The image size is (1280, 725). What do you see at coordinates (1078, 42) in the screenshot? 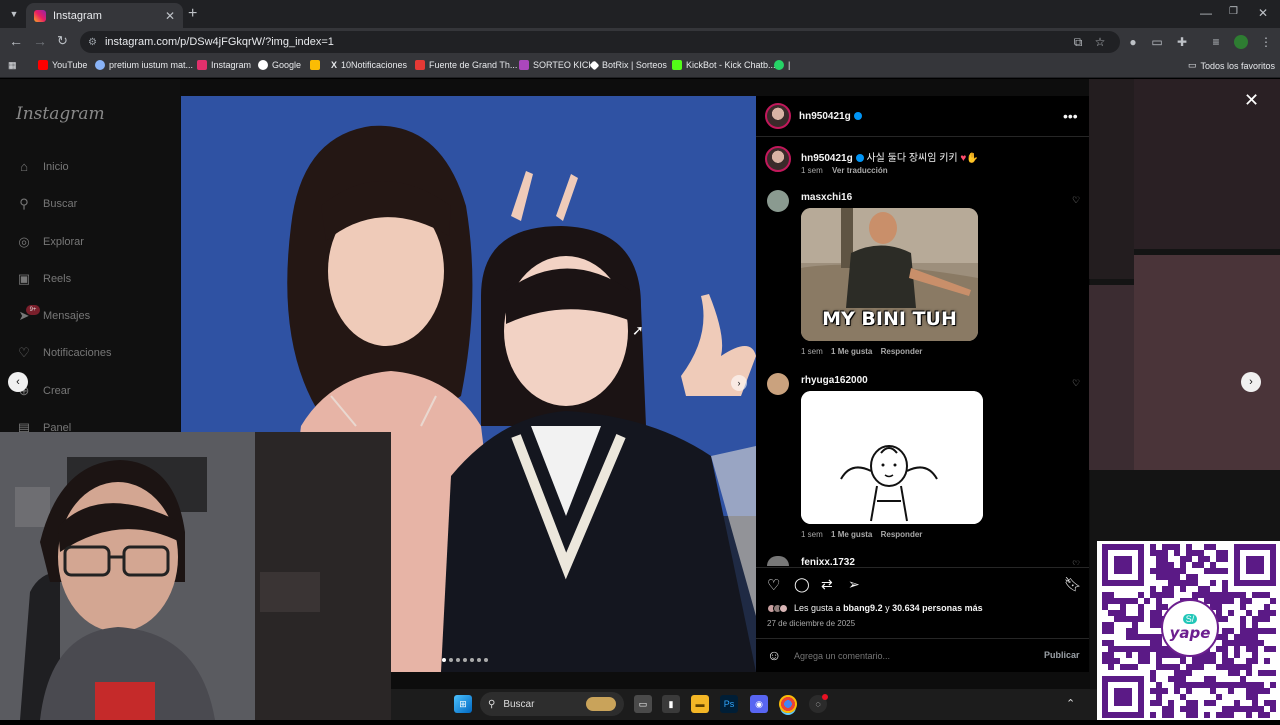
I see `install-app-icon: ⧉` at bounding box center [1078, 42].